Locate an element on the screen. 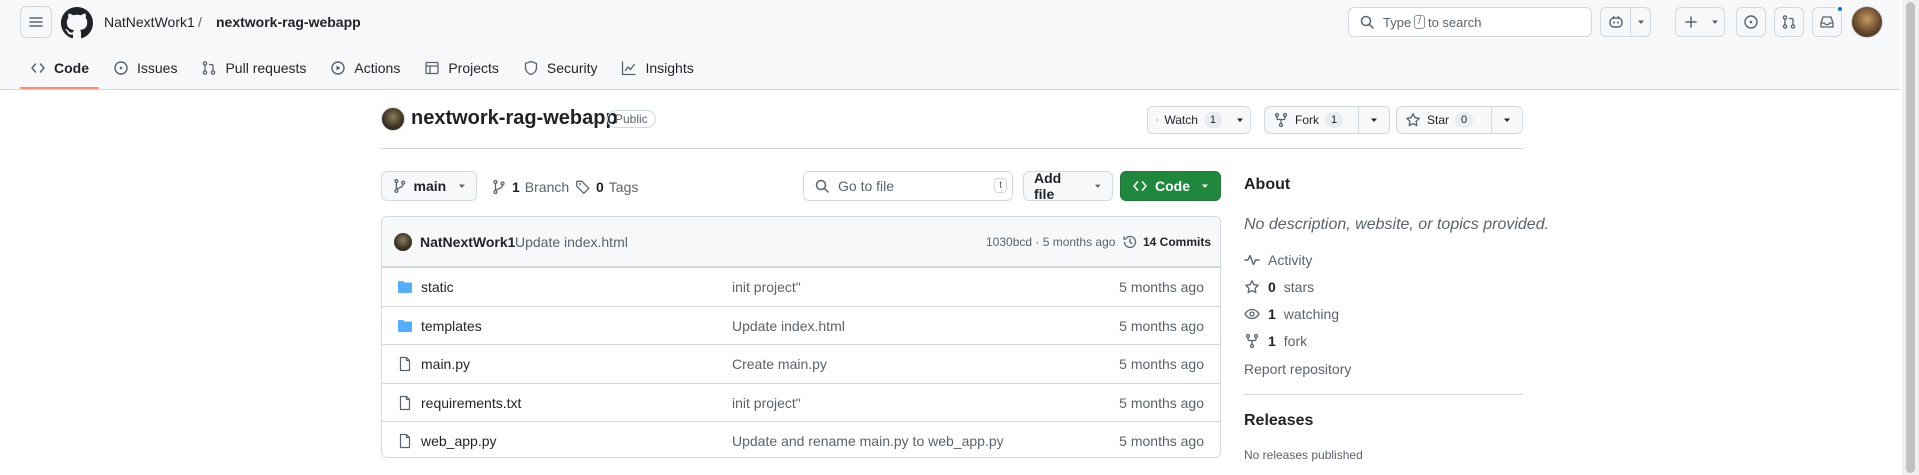 The width and height of the screenshot is (1919, 475). branch-selector: main is located at coordinates (429, 186).